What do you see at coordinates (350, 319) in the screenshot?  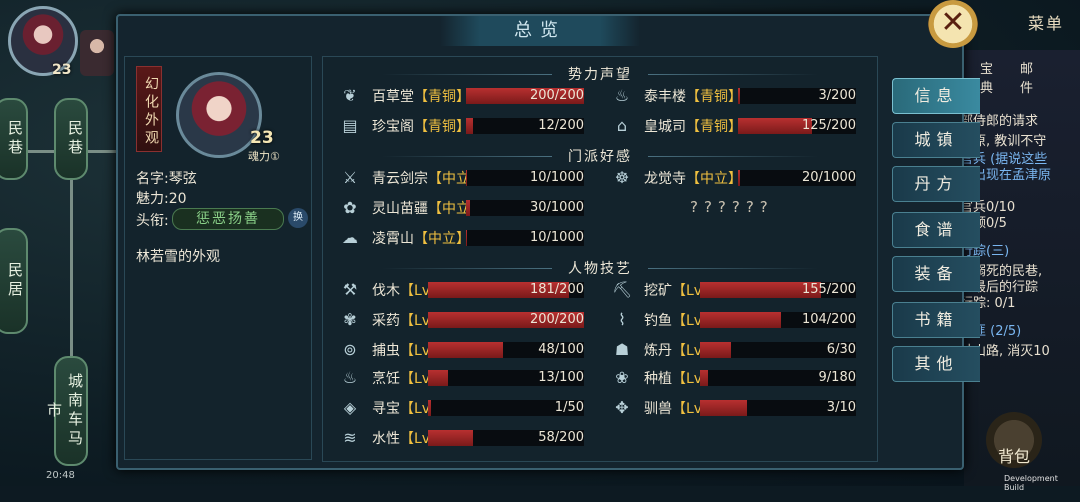 I see `herb-icon: ✾` at bounding box center [350, 319].